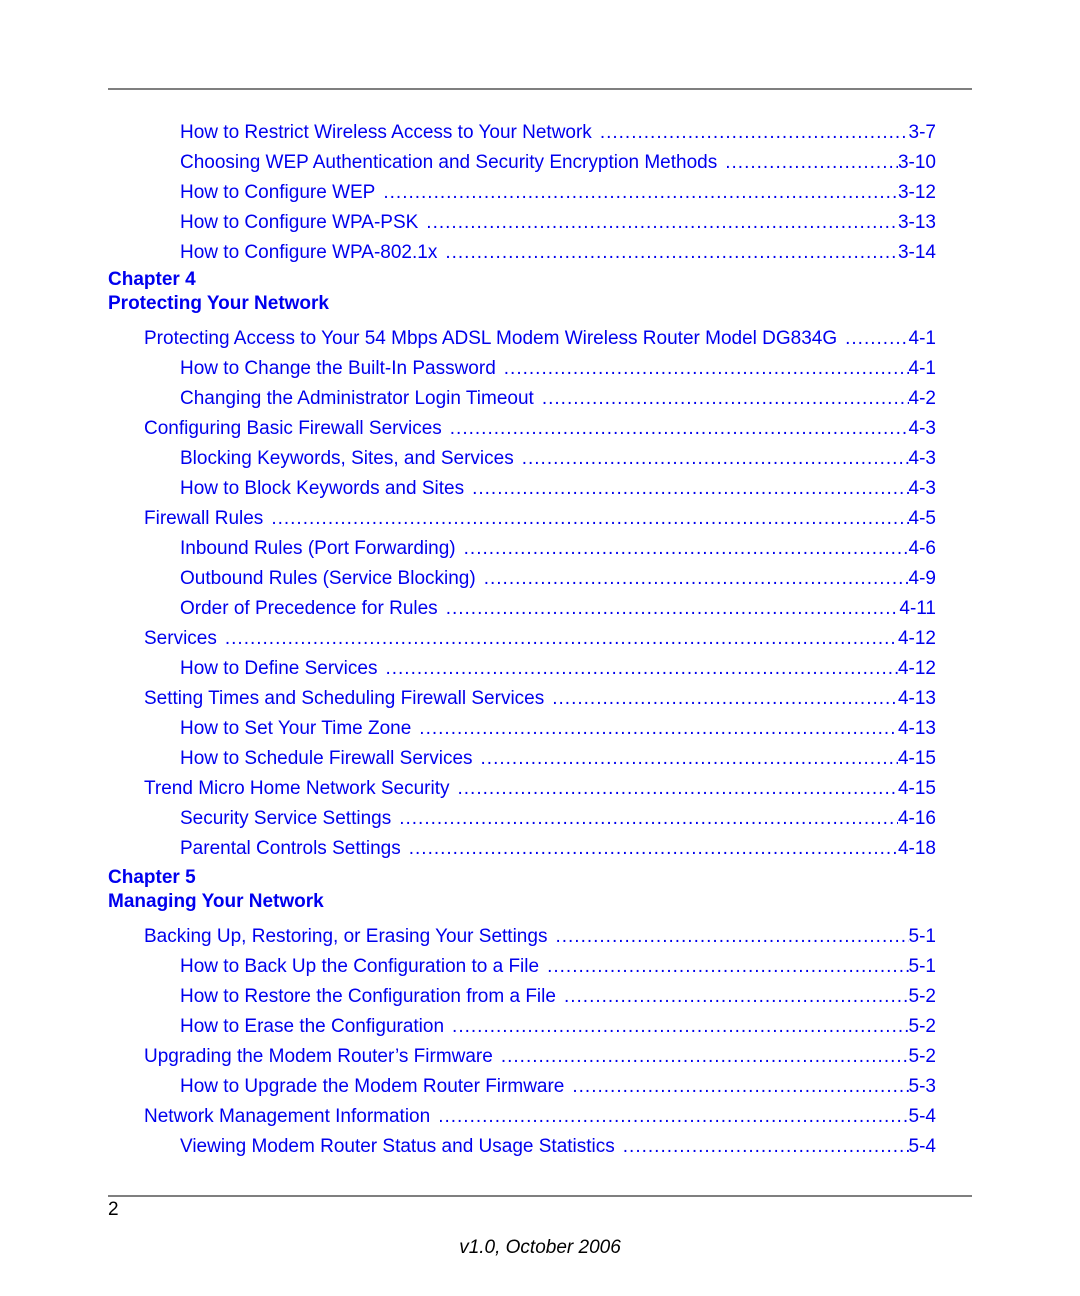 The width and height of the screenshot is (1080, 1296). I want to click on toc-entry-title: Services, so click(180, 638).